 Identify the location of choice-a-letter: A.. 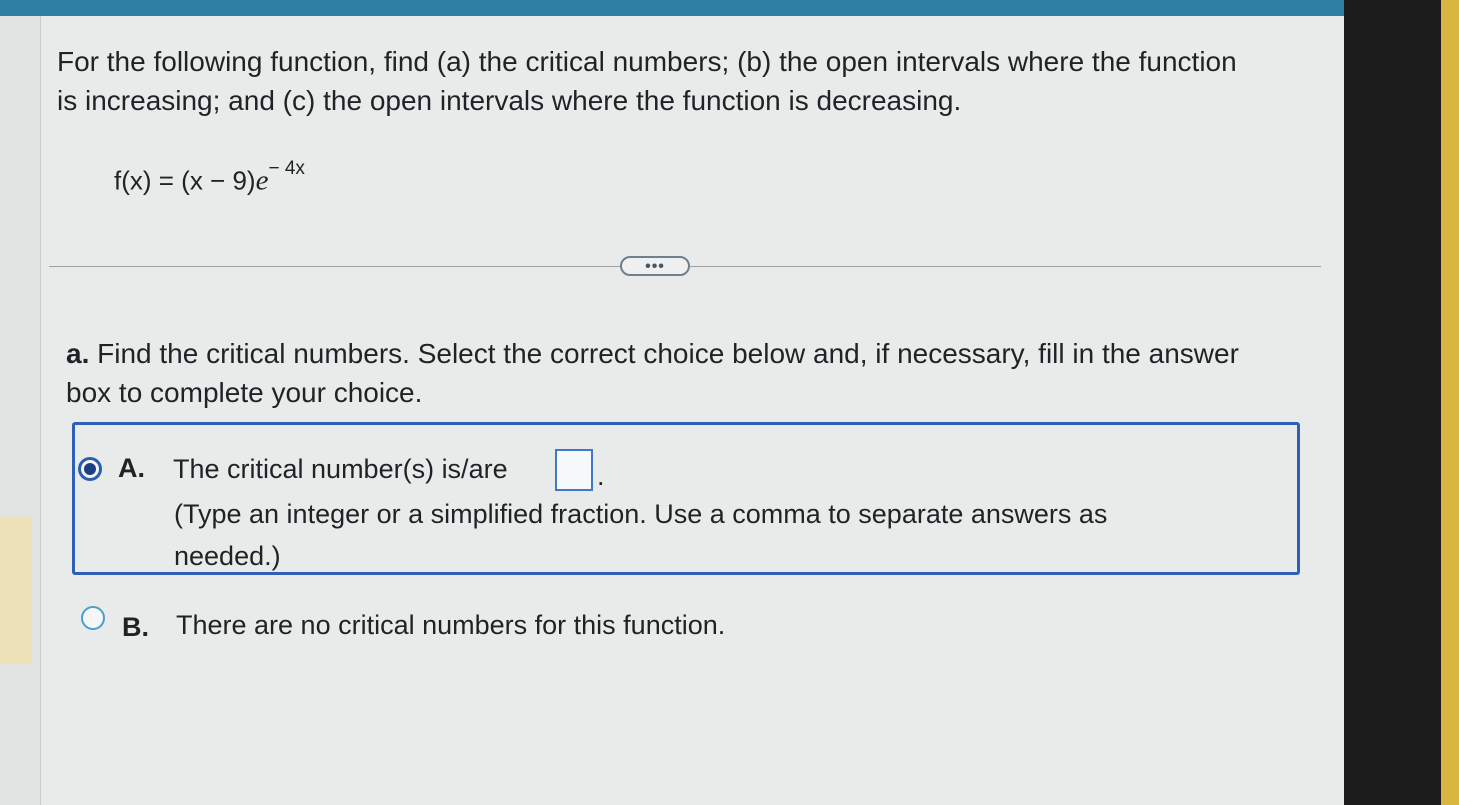
(131, 468).